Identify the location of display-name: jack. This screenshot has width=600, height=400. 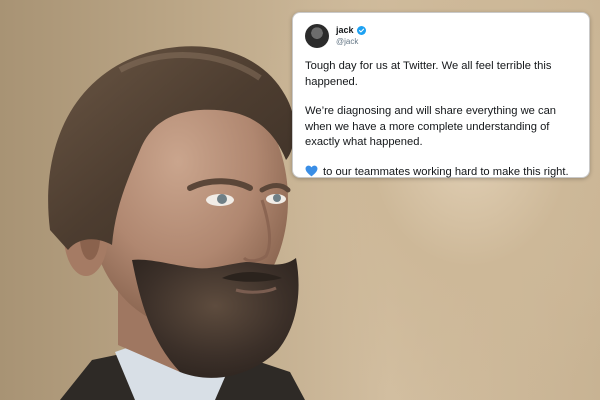
(345, 30).